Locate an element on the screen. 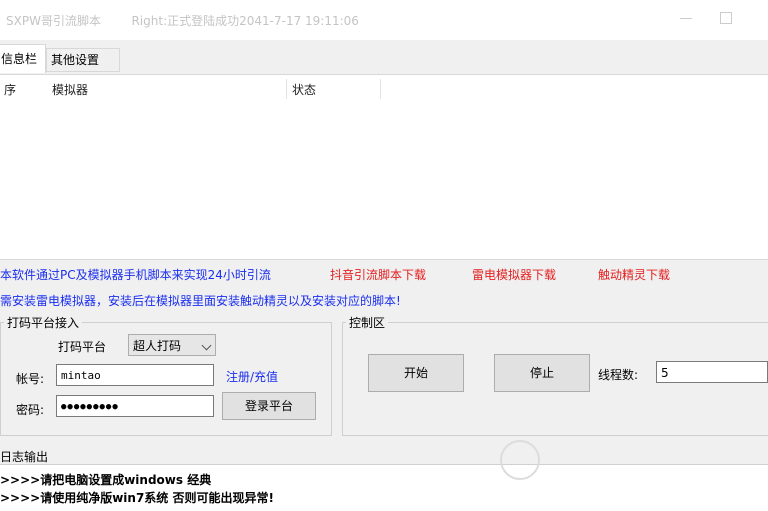  column-header-status: 状态 is located at coordinates (304, 89).